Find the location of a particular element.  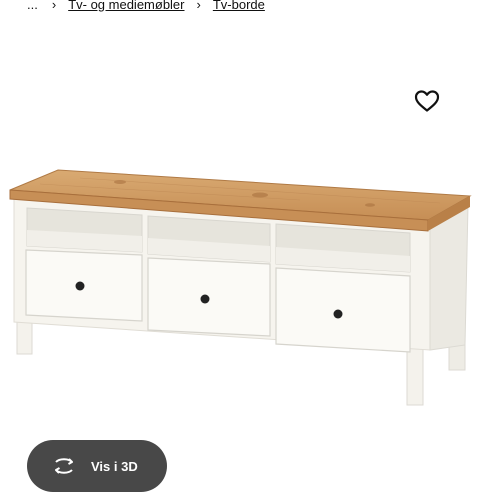

breadcrumb: ... › Tv- og mediemøbler › Tv-borde is located at coordinates (146, 7).